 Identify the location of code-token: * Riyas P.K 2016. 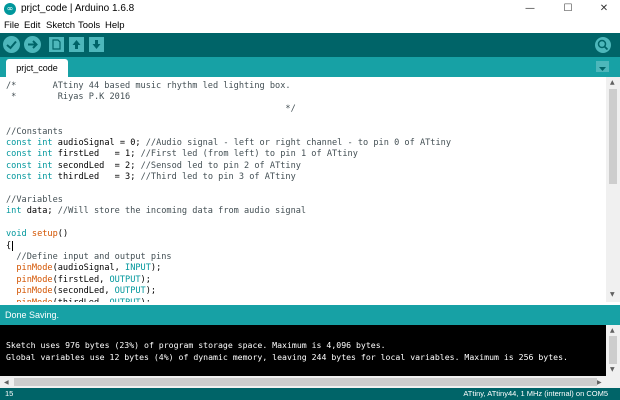
(68, 97).